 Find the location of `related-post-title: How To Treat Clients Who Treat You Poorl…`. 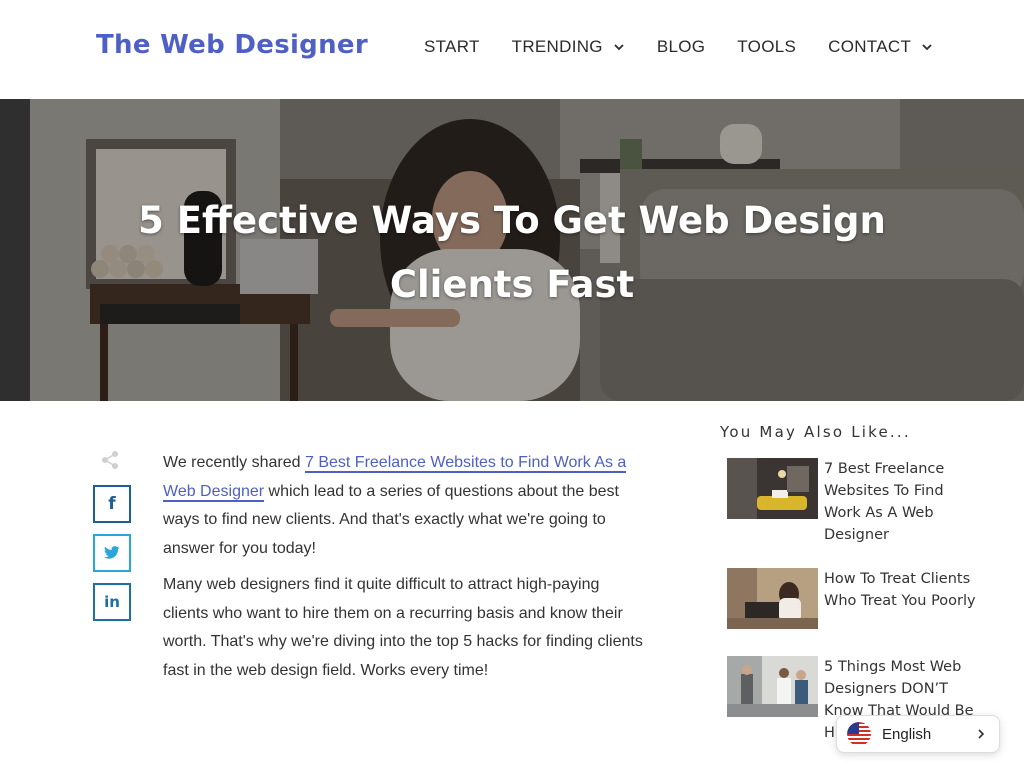

related-post-title: How To Treat Clients Who Treat You Poorl… is located at coordinates (900, 590).